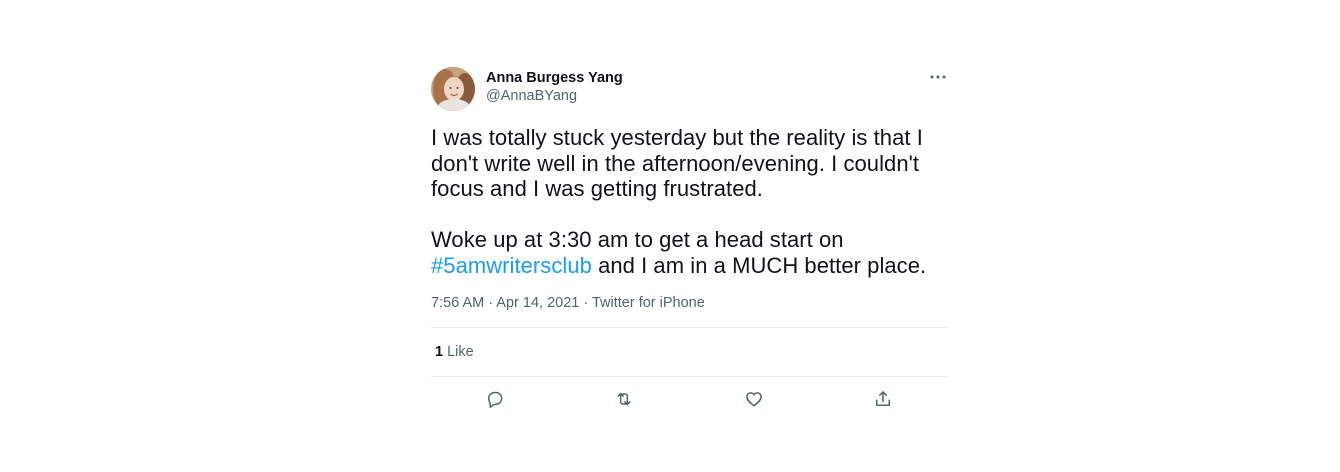 This screenshot has width=1340, height=472. I want to click on share-button, so click(883, 399).